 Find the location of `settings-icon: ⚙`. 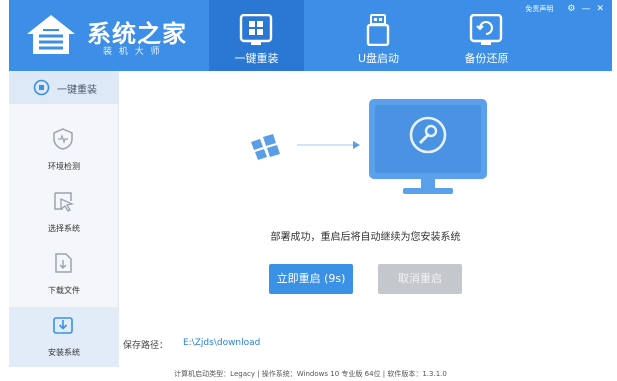

settings-icon: ⚙ is located at coordinates (571, 9).